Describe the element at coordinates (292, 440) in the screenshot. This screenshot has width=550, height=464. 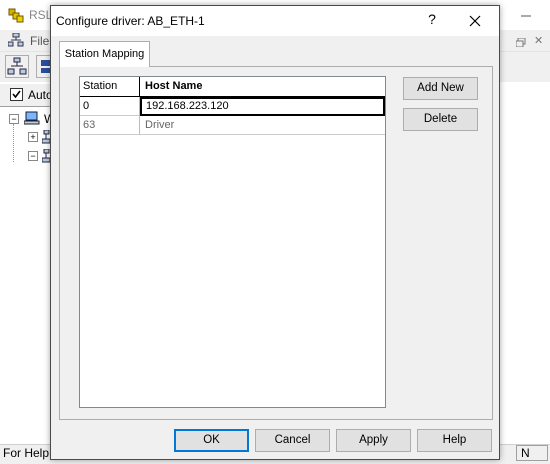
I see `cancel-button: Cancel` at that location.